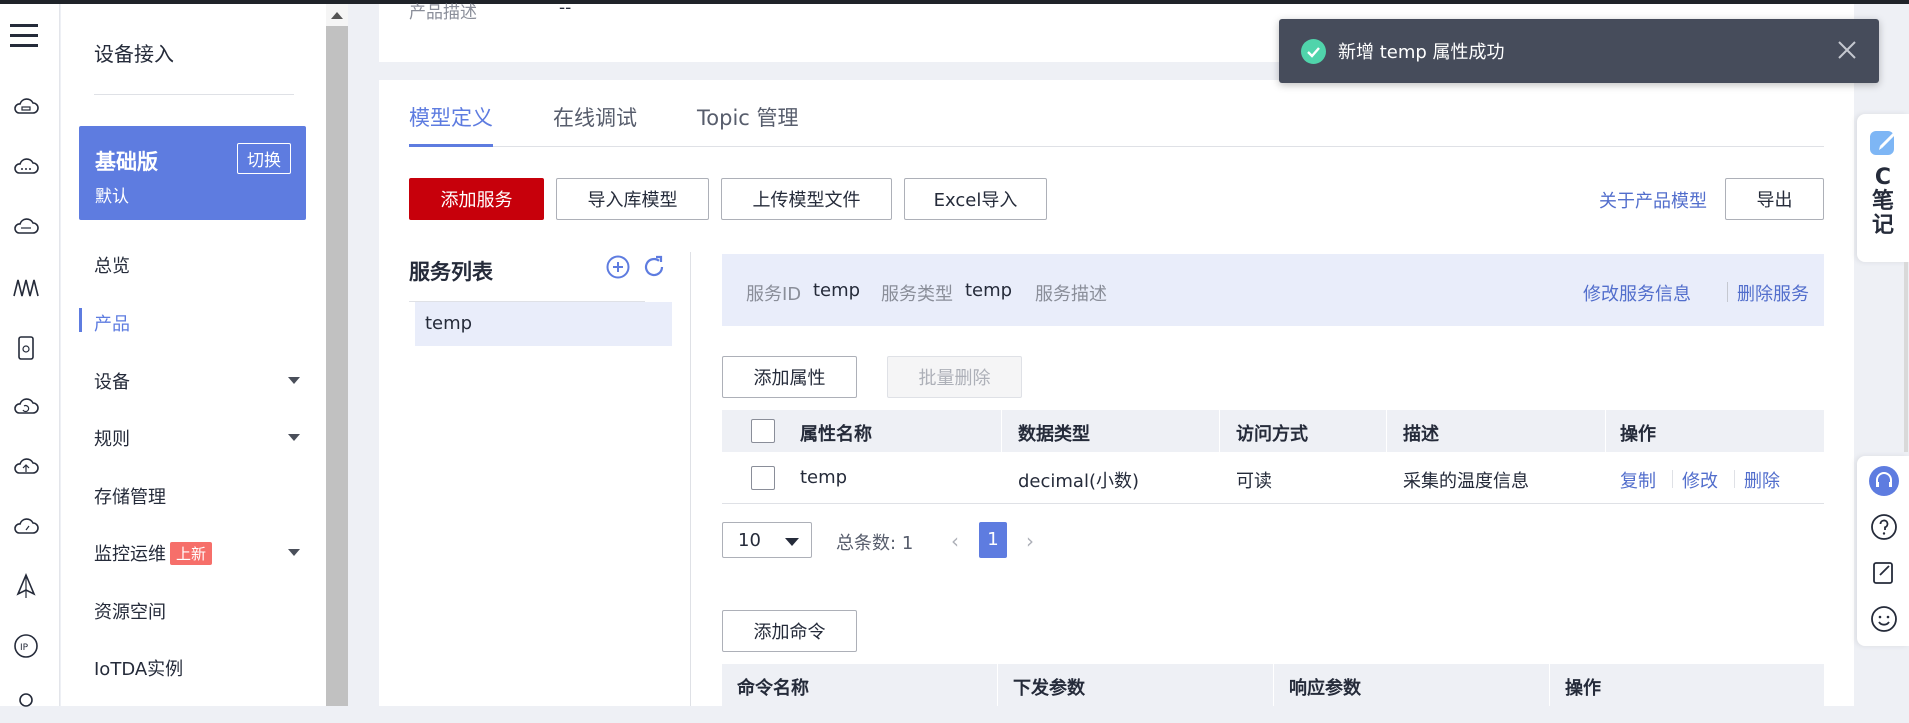  I want to click on nav-divider, so click(194, 94).